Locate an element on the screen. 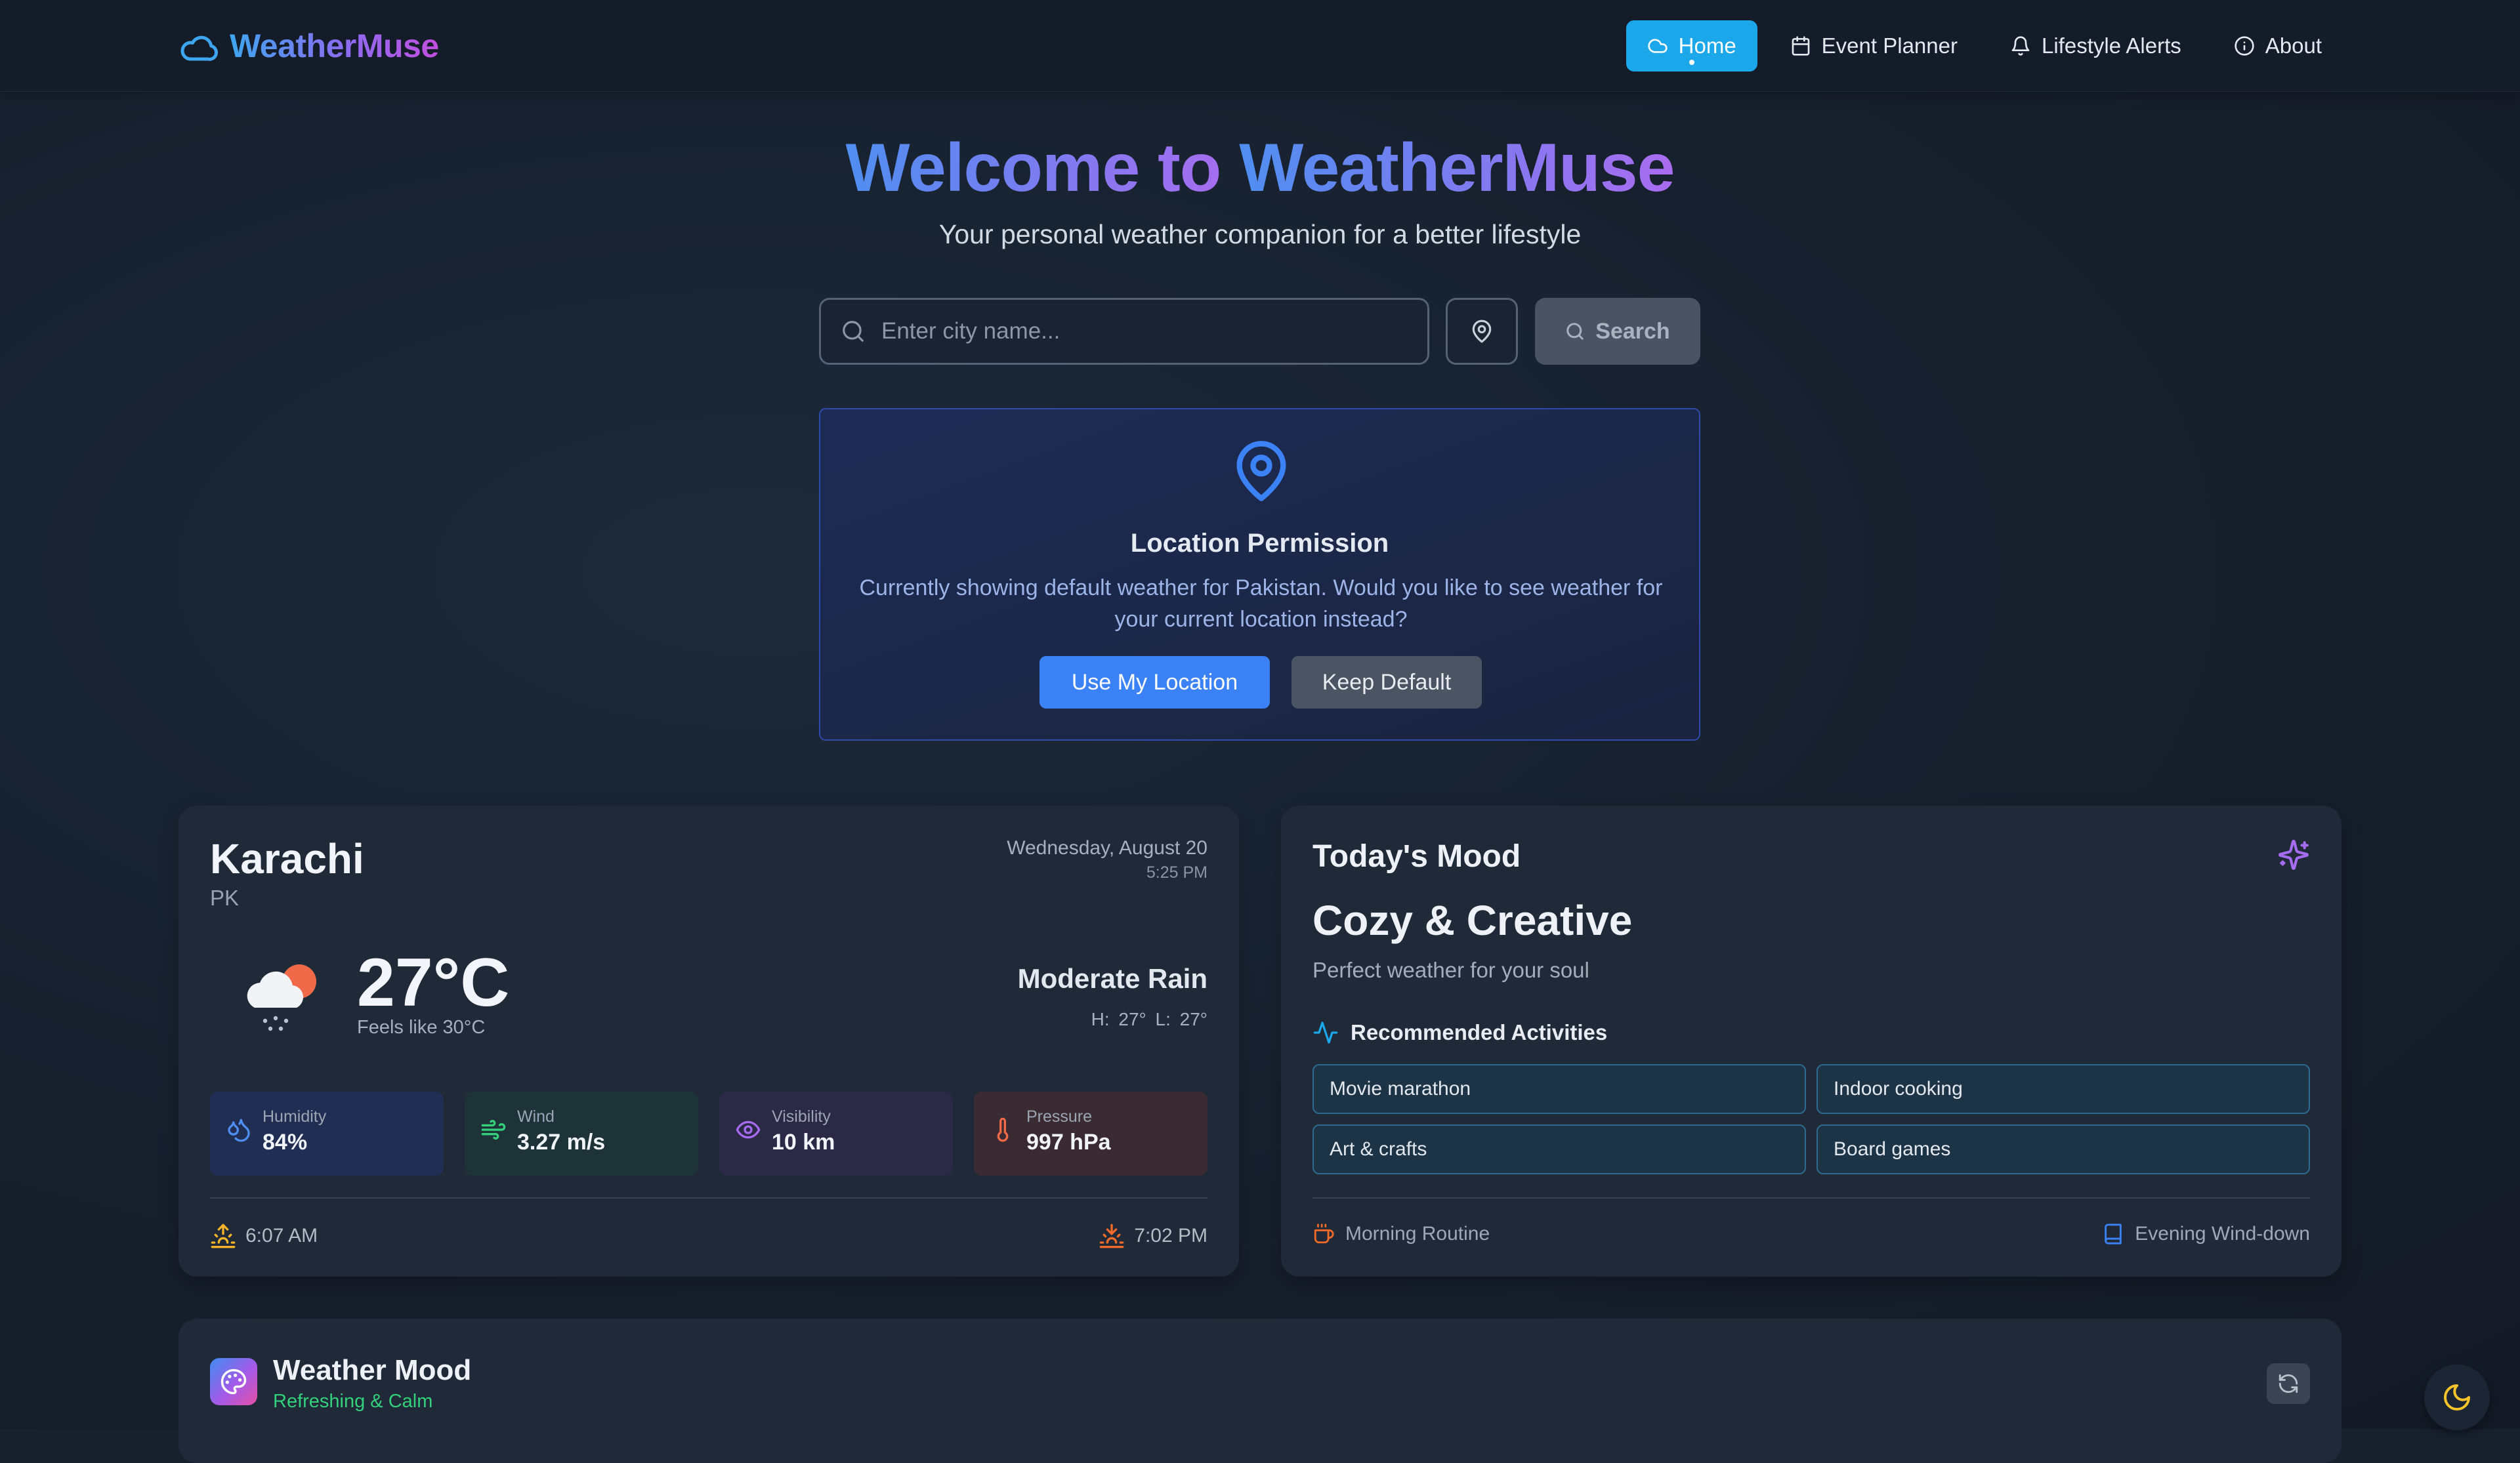  search-box is located at coordinates (1124, 332).